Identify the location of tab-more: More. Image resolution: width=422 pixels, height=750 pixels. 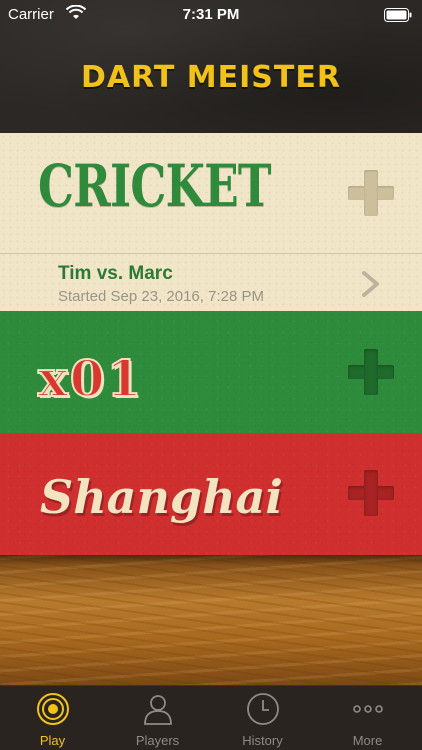
(367, 718).